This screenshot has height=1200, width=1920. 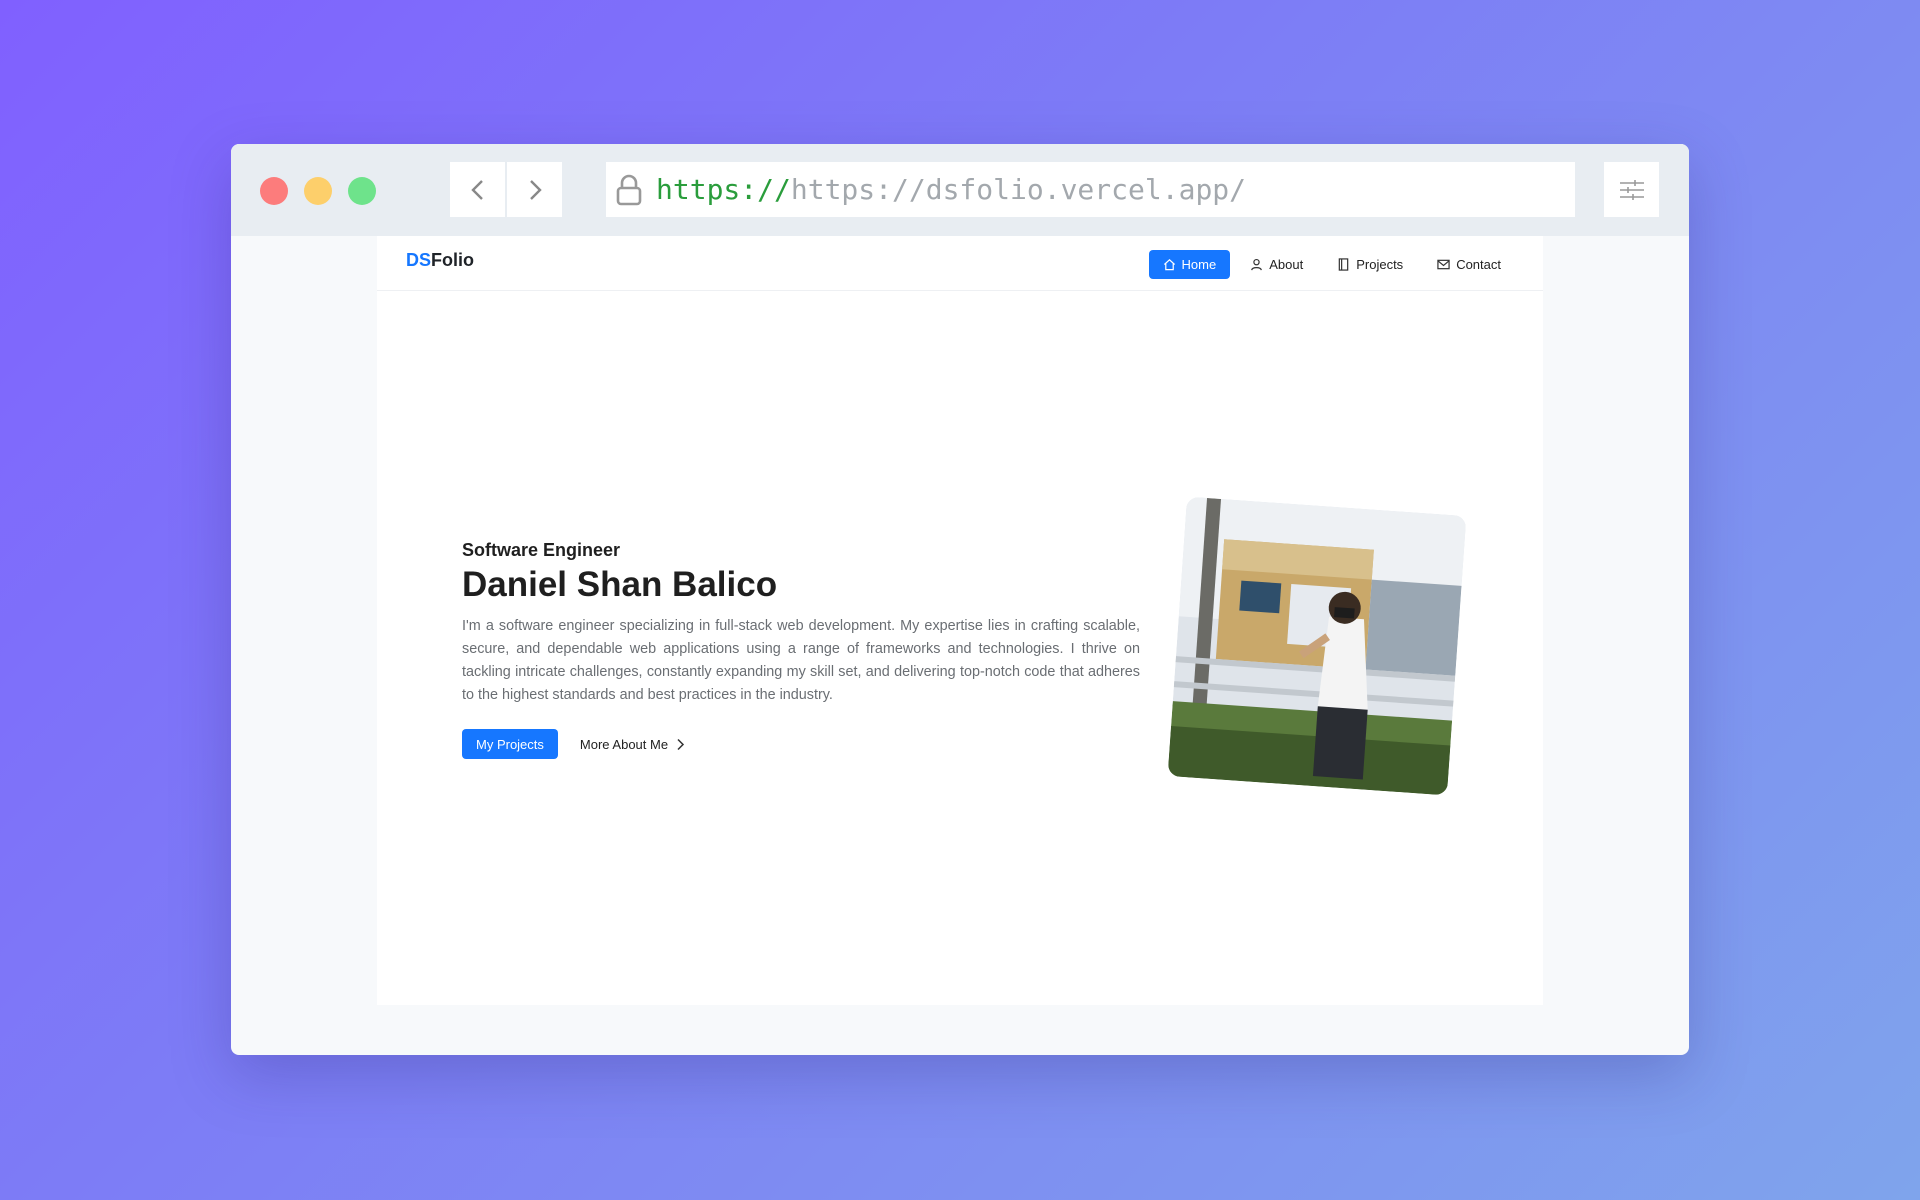 What do you see at coordinates (274, 191) in the screenshot?
I see `close-window-button` at bounding box center [274, 191].